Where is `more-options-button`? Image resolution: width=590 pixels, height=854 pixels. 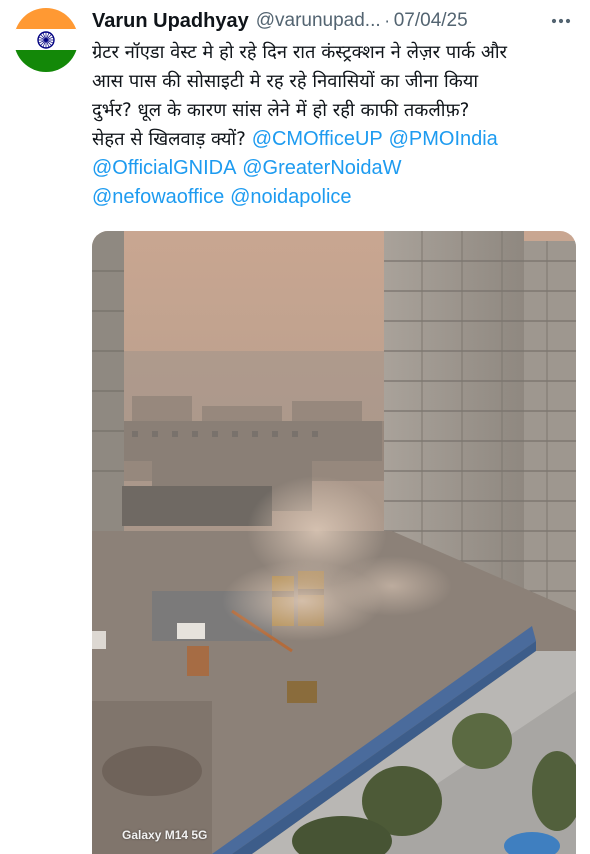 more-options-button is located at coordinates (561, 21).